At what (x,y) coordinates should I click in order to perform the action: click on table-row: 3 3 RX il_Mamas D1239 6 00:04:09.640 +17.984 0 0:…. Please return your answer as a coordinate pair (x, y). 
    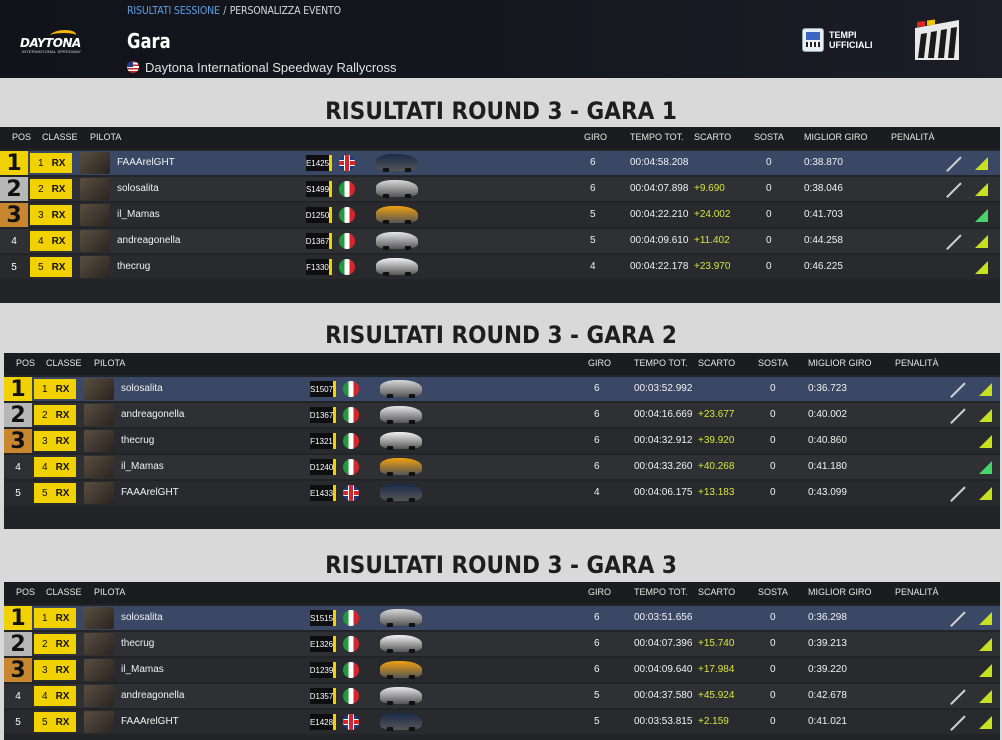
    Looking at the image, I should click on (502, 670).